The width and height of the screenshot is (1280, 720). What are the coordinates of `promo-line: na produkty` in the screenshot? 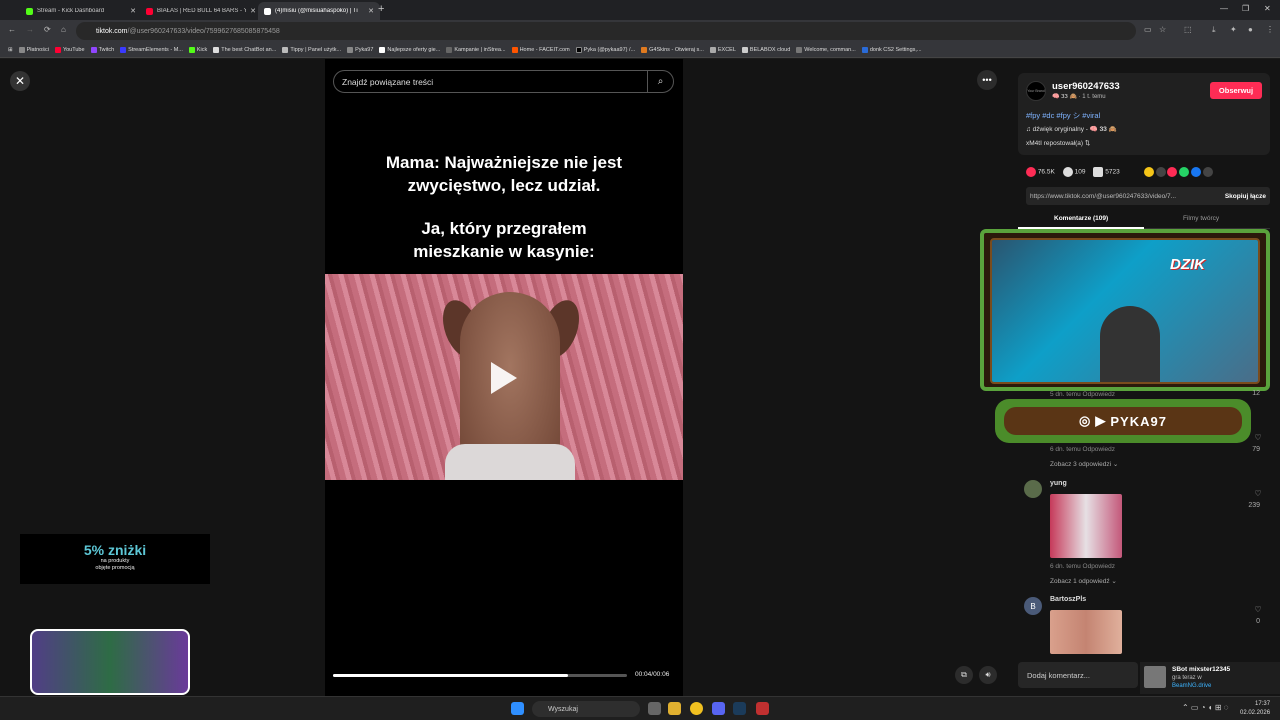 It's located at (115, 561).